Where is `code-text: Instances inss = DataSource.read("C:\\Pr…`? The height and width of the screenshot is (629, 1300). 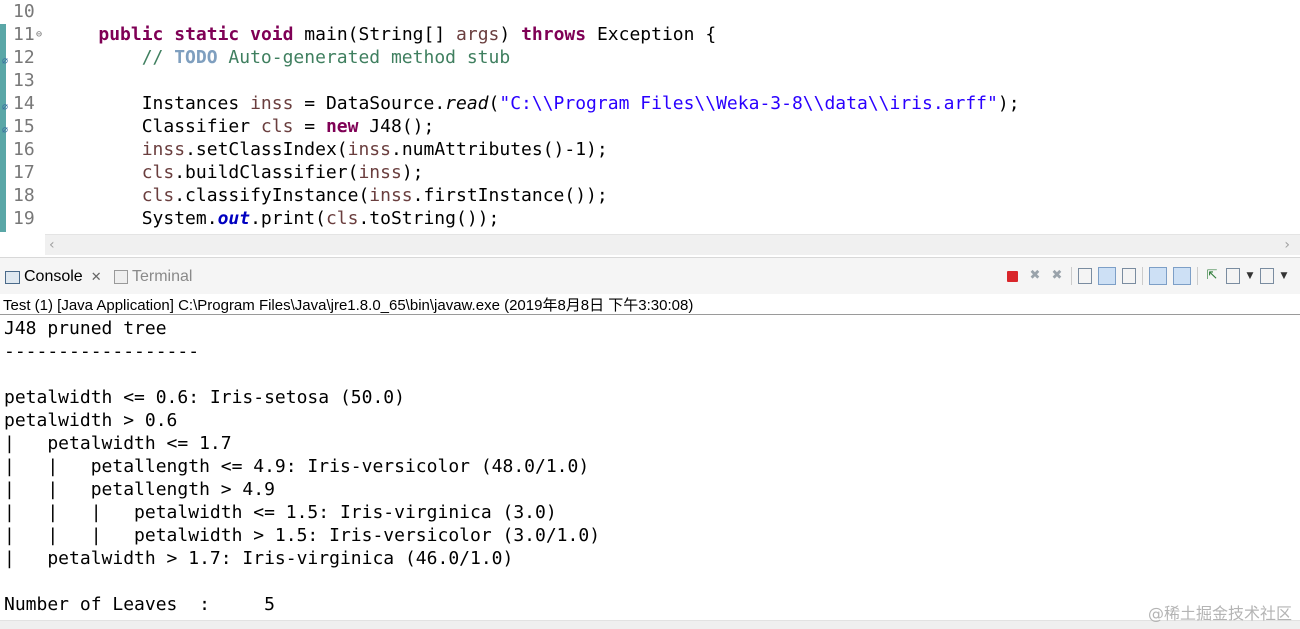
code-text: Instances inss = DataSource.read("C:\\Pr… is located at coordinates (510, 103).